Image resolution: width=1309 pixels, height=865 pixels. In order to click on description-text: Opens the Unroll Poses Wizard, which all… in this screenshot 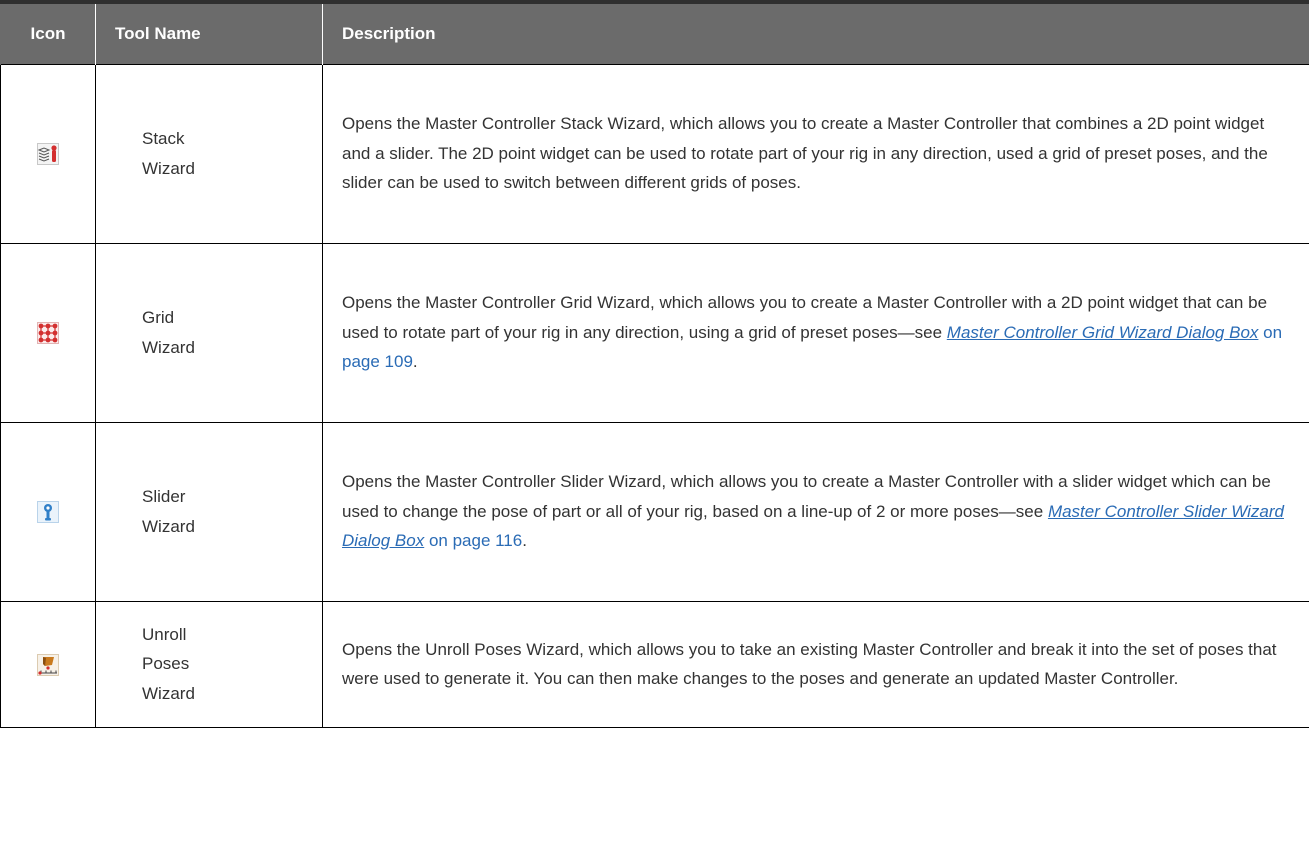, I will do `click(809, 664)`.